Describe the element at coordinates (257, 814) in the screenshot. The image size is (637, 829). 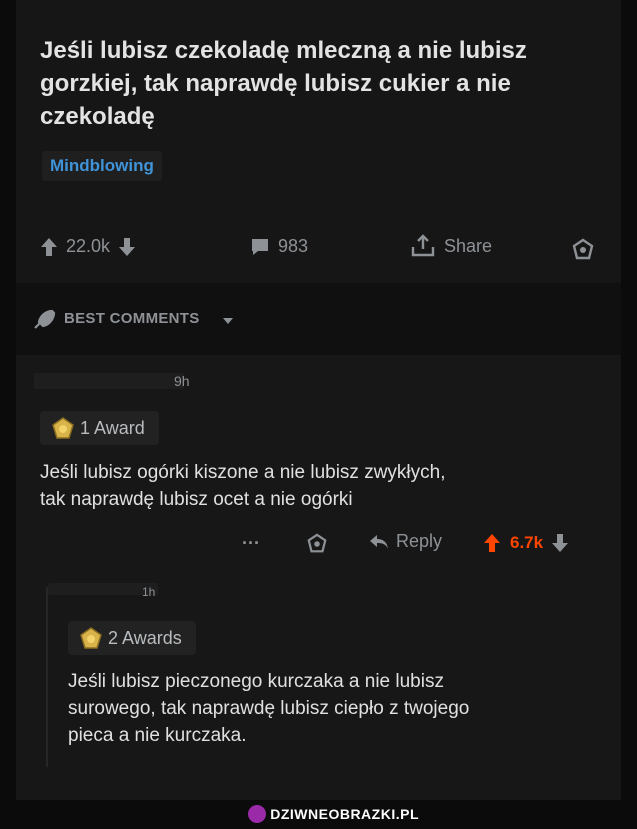
I see `watermark-logo-icon` at that location.